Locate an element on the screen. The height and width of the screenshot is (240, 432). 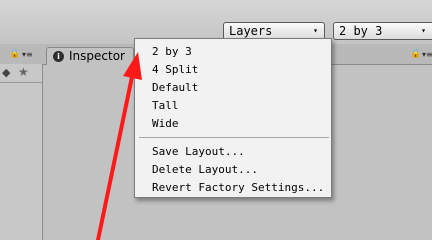
annotation-arrow-head is located at coordinates (132, 66).